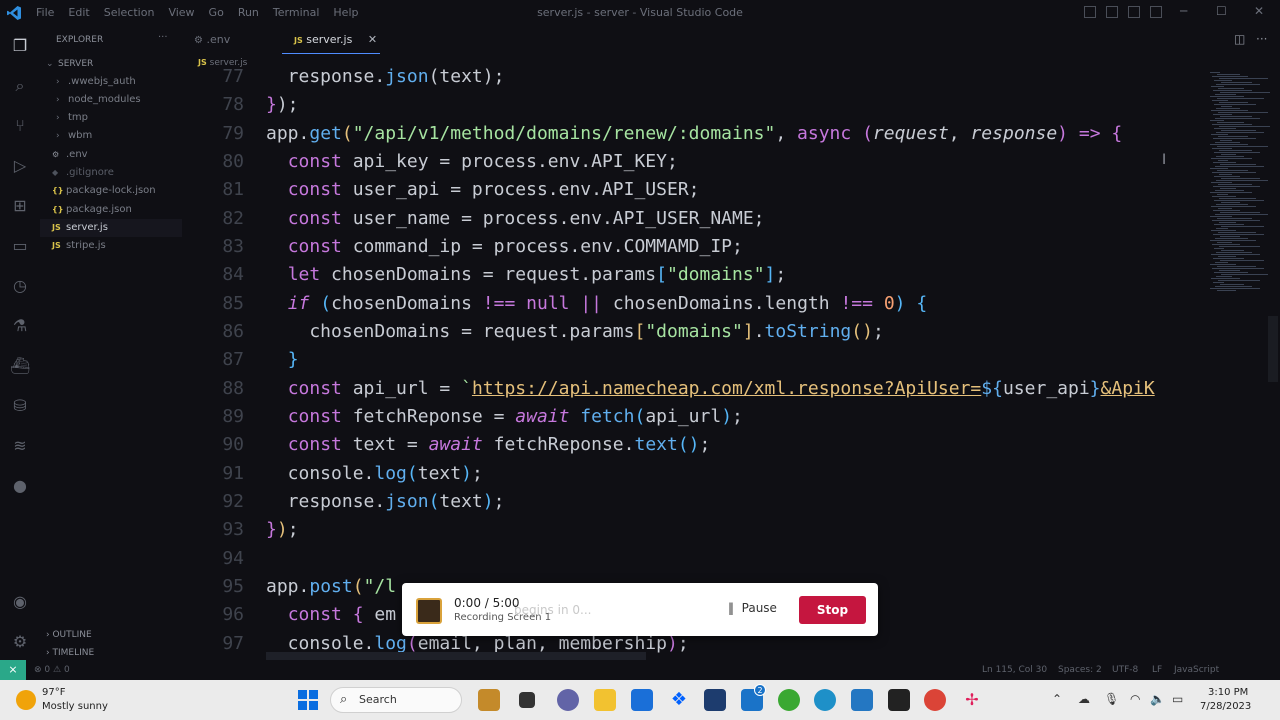 This screenshot has height=720, width=1280. Describe the element at coordinates (1240, 357) in the screenshot. I see `minimap` at that location.